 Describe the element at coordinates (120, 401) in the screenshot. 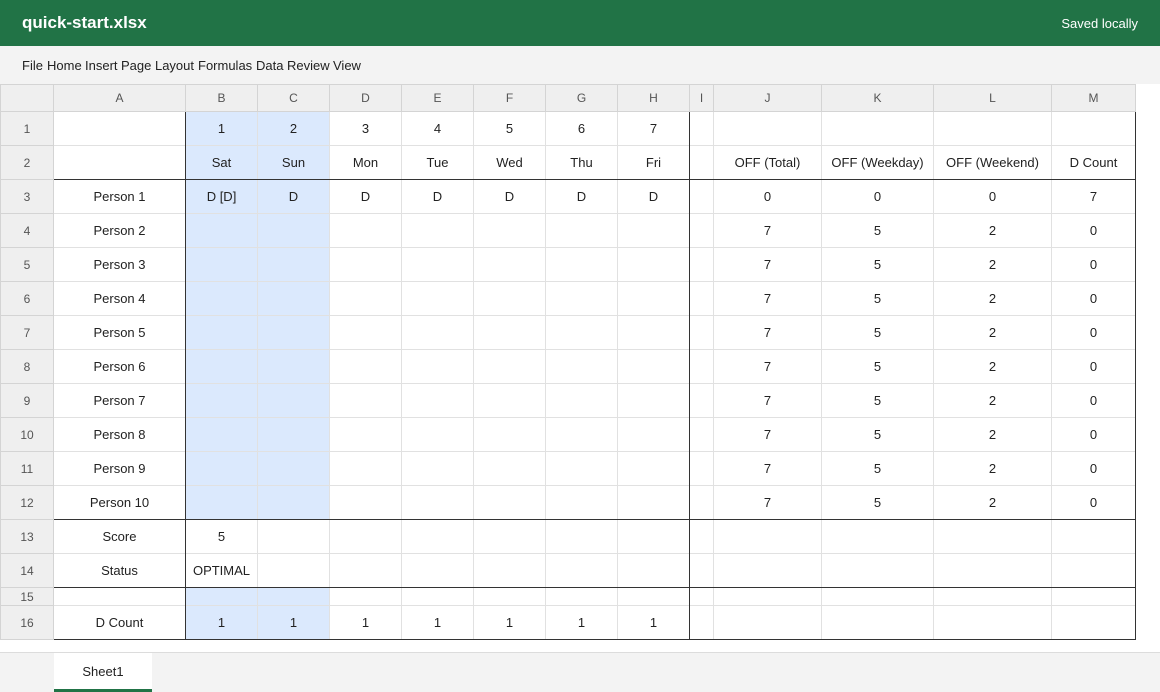

I see `cell-a9: Person 7` at that location.